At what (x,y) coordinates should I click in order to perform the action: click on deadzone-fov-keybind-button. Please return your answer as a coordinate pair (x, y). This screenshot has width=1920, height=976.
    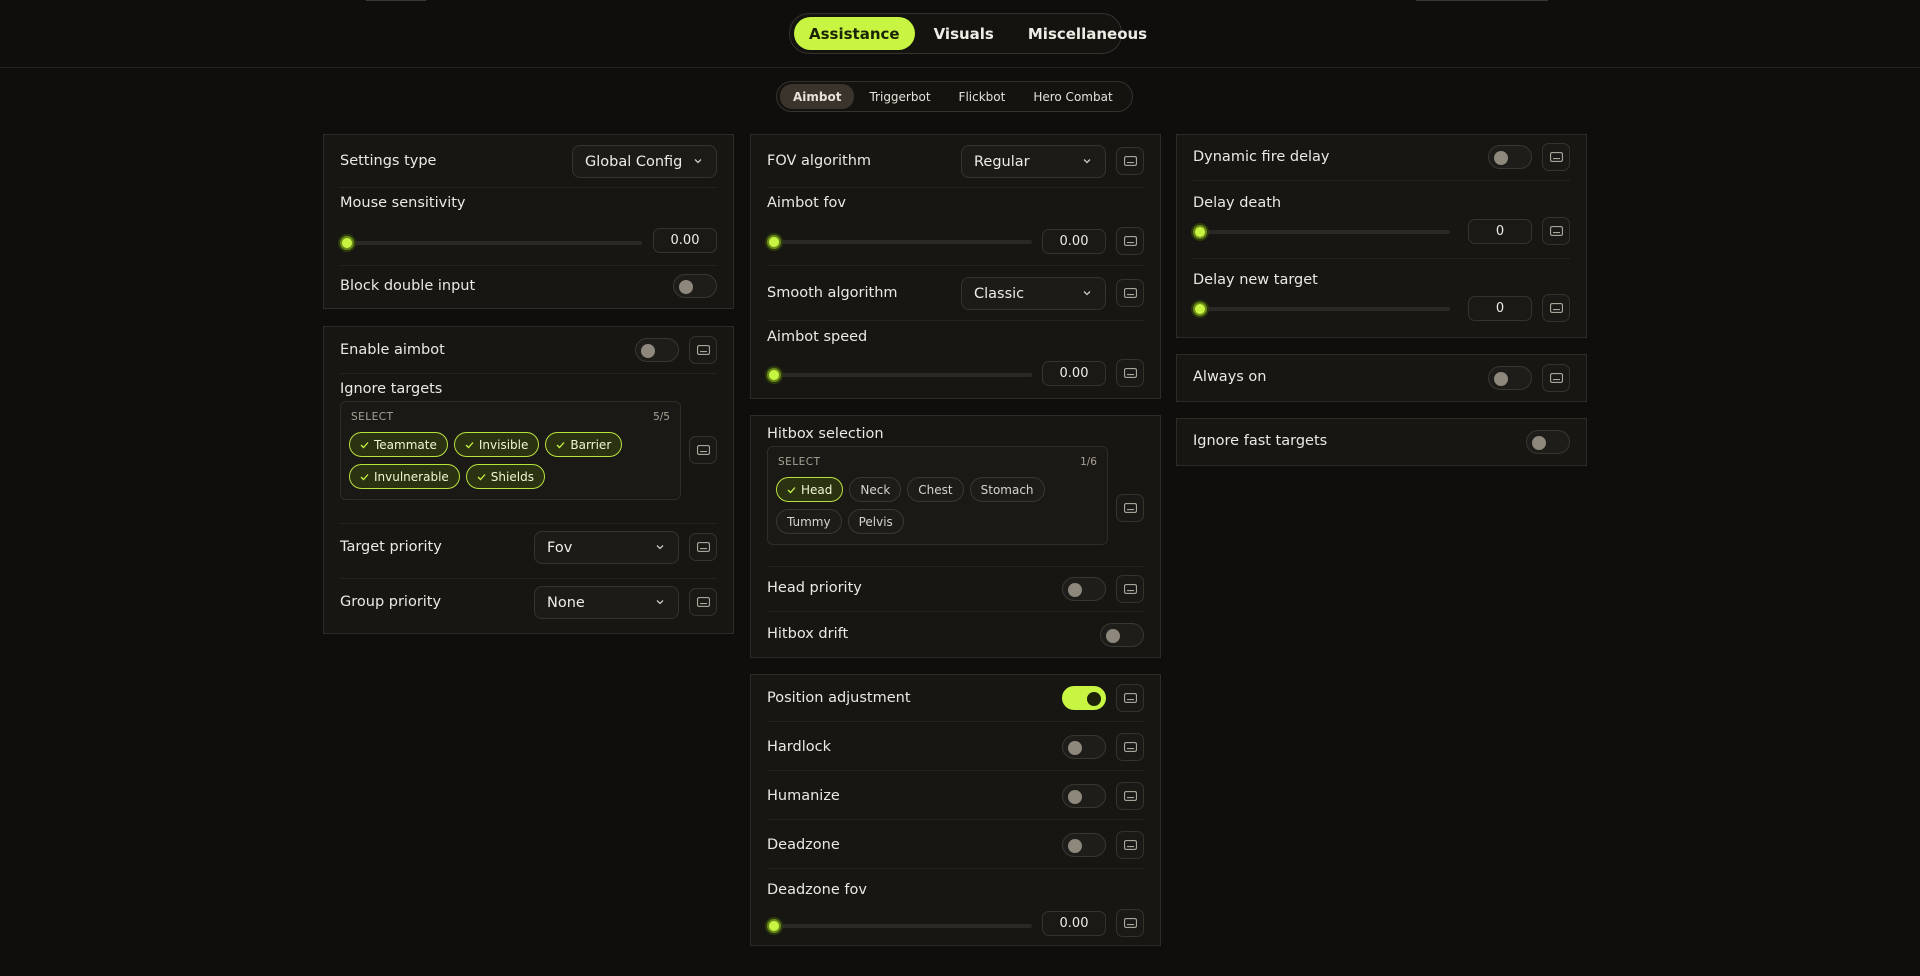
    Looking at the image, I should click on (1130, 923).